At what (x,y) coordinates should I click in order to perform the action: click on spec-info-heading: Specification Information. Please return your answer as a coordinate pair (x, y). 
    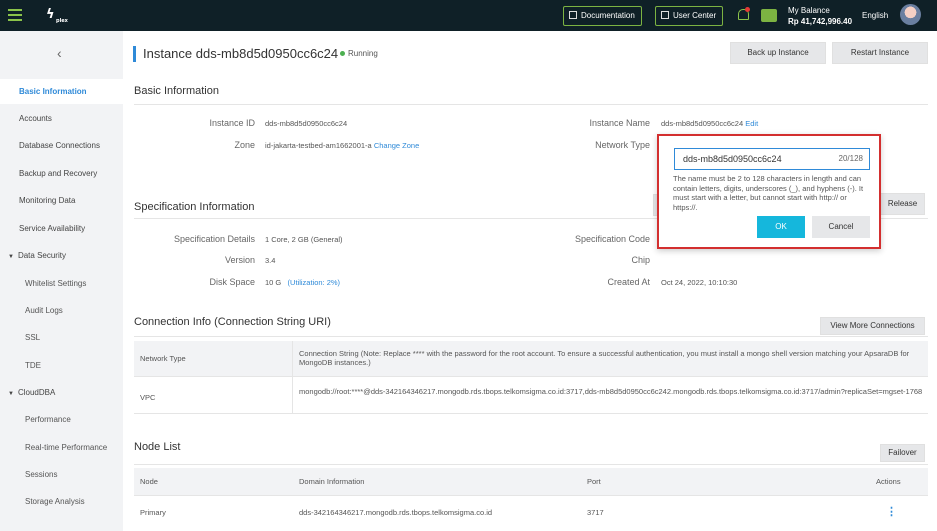
    Looking at the image, I should click on (194, 207).